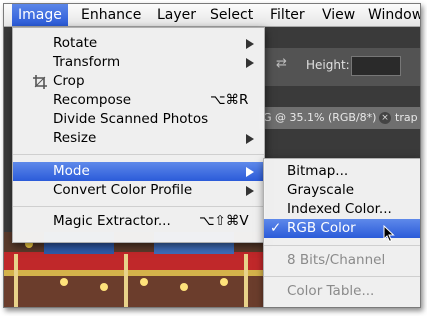 The height and width of the screenshot is (316, 427). I want to click on menu-item-magic-extractor: Magic Extractor... ⌥⇧⌘V, so click(138, 221).